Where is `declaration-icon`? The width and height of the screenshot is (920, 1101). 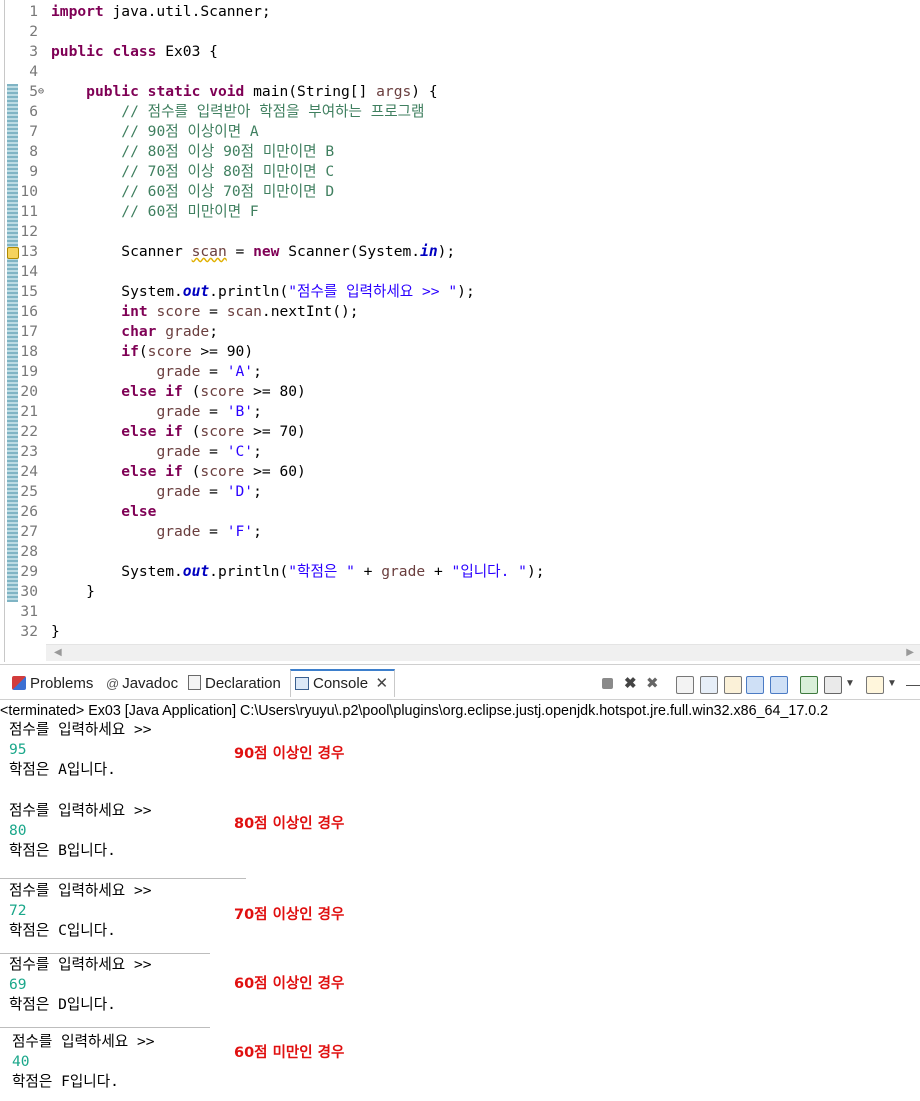 declaration-icon is located at coordinates (194, 682).